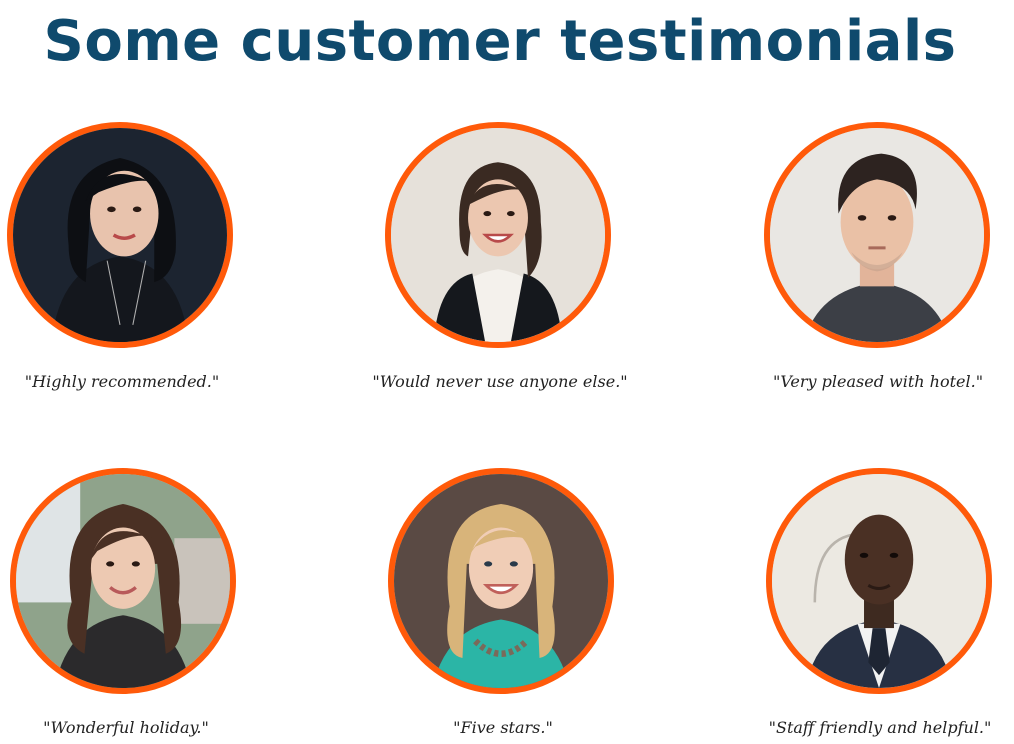 The image size is (1014, 744). I want to click on testimonial-quote: "Staff friendly and helpful.", so click(880, 727).